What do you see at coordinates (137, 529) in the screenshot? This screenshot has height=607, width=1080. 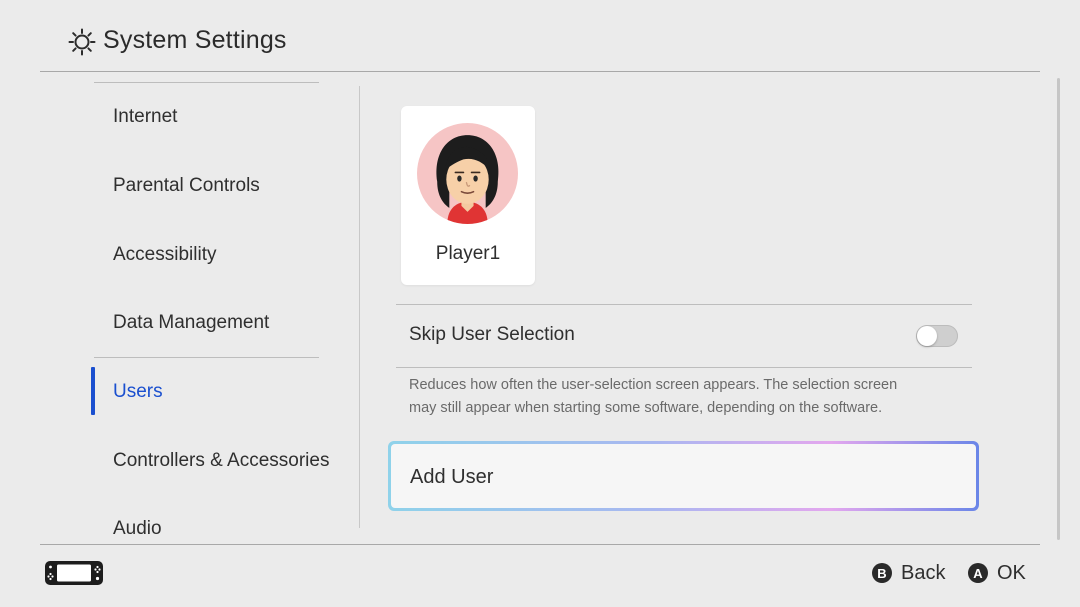 I see `sidebar-item-audio: Audio` at bounding box center [137, 529].